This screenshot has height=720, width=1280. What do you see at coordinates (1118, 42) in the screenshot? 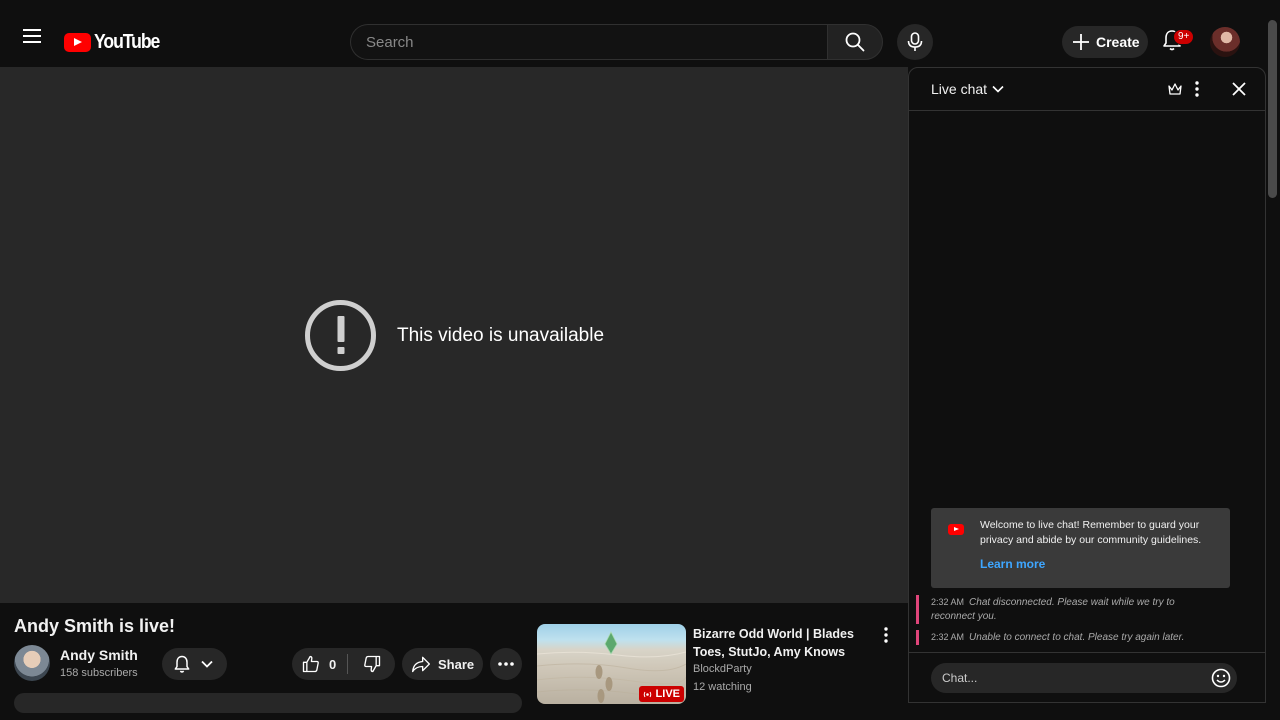
I see `create-label: Create` at bounding box center [1118, 42].